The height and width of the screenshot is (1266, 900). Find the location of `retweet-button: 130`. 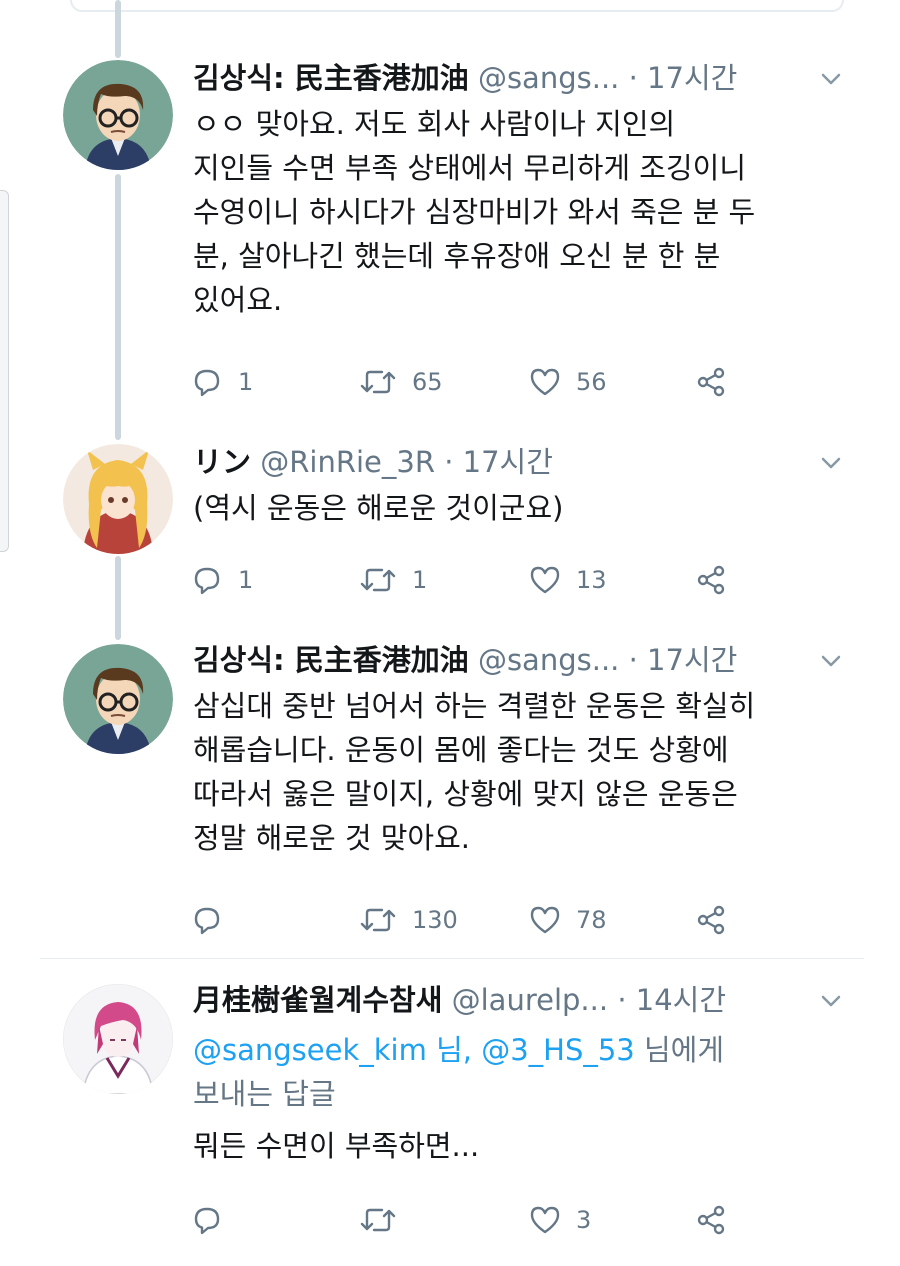

retweet-button: 130 is located at coordinates (408, 920).